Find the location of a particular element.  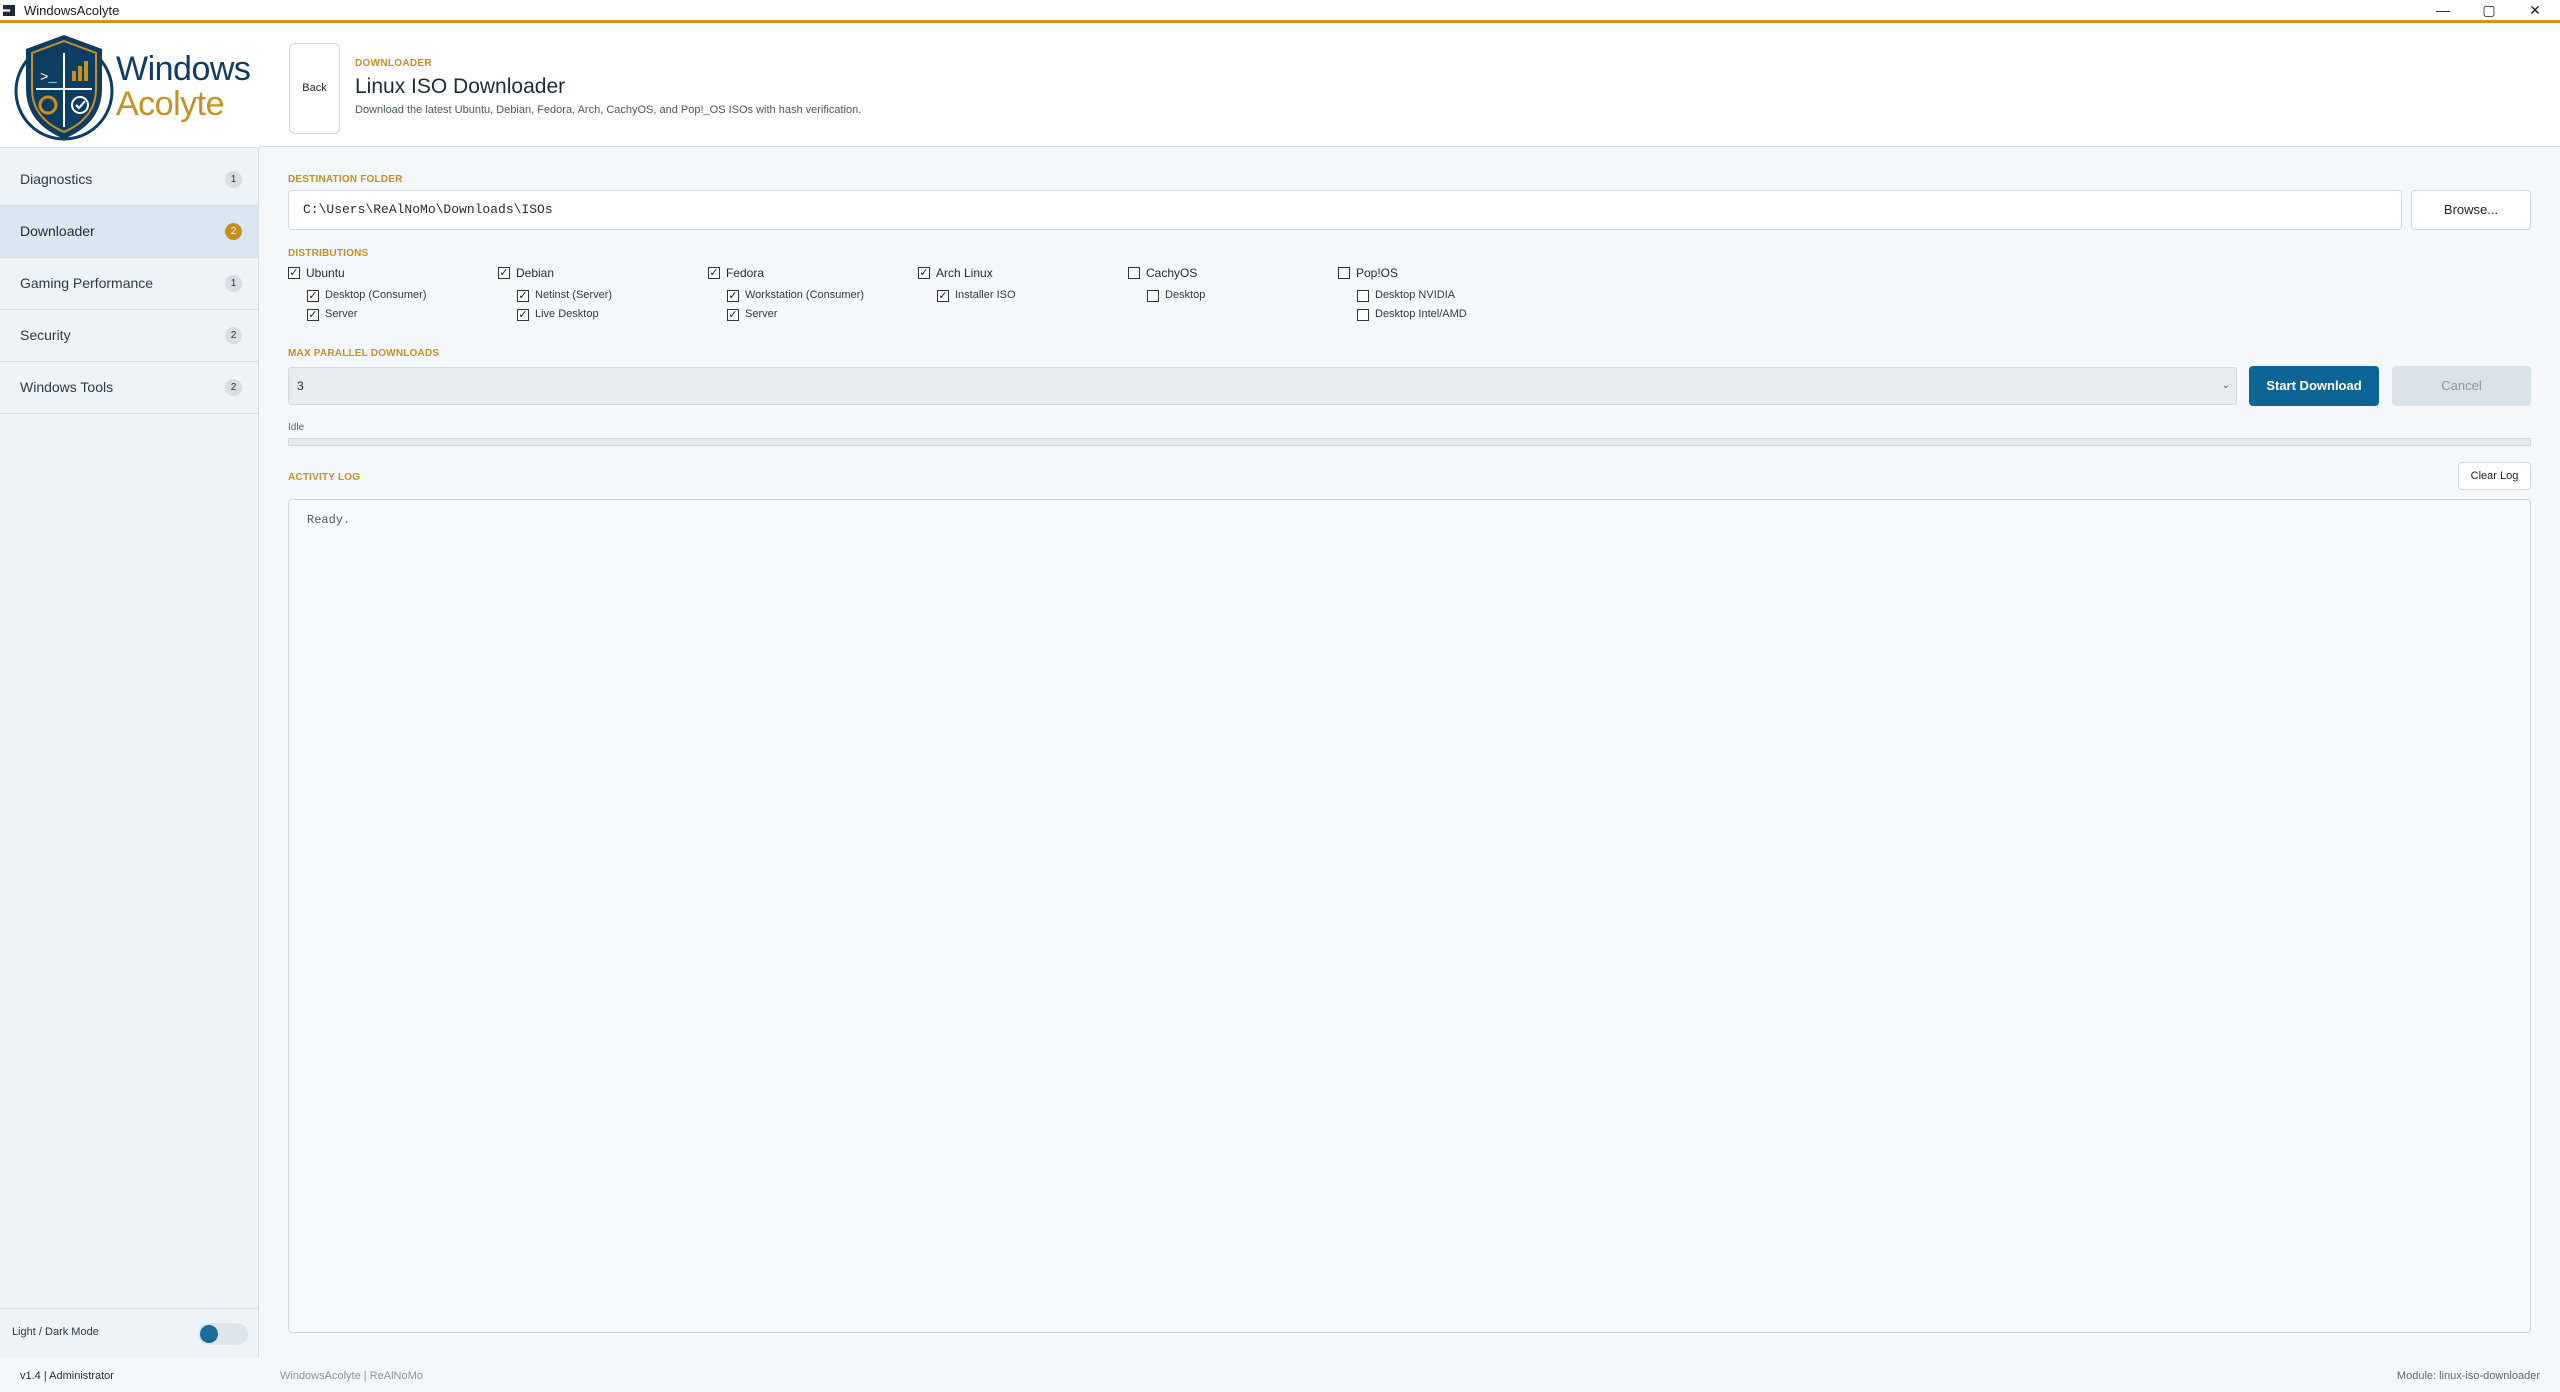

sidebar-item-label: Windows Tools is located at coordinates (67, 387).